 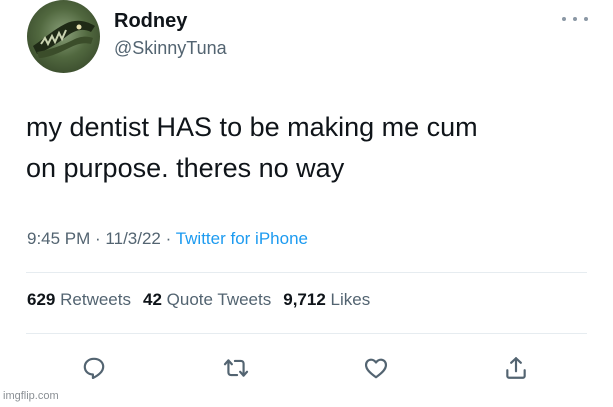 What do you see at coordinates (306, 370) in the screenshot?
I see `action-bar` at bounding box center [306, 370].